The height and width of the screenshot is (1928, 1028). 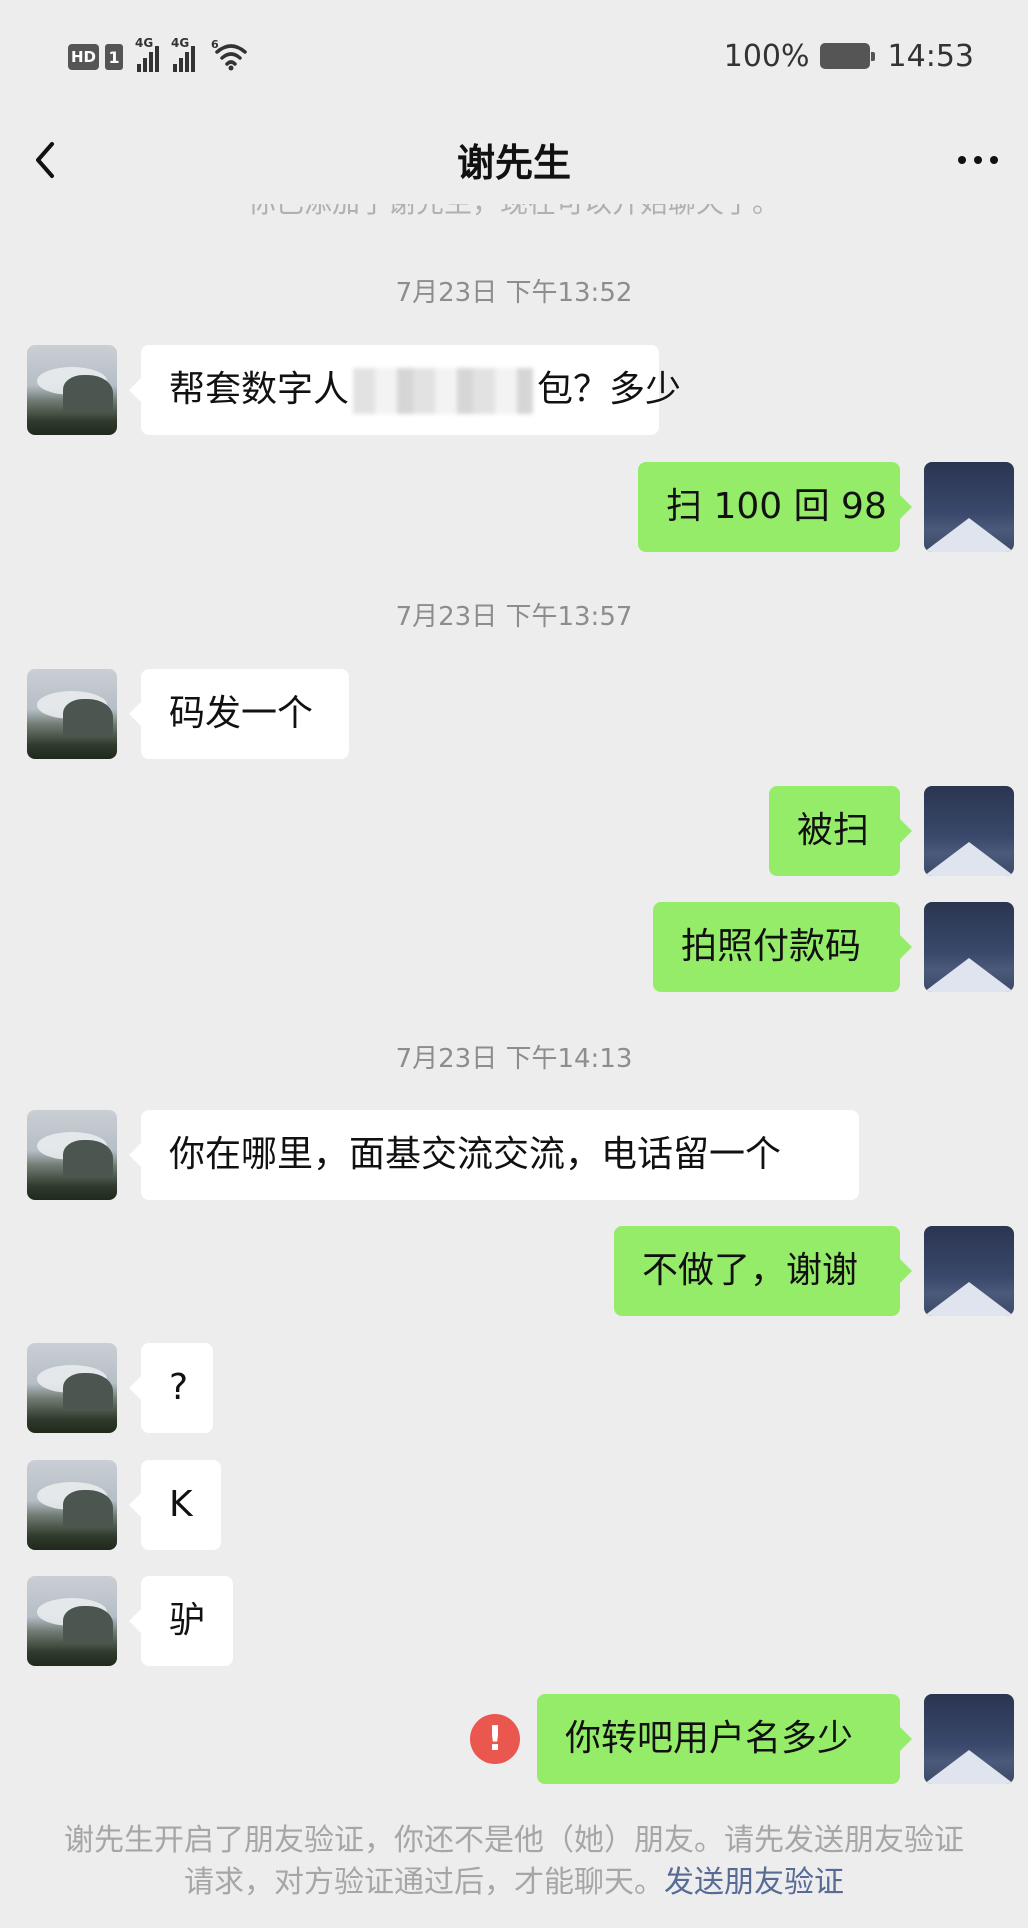 I want to click on system-message-cutoff: 你已添加了谢先生，现在可以开始聊天了。, so click(x=514, y=223).